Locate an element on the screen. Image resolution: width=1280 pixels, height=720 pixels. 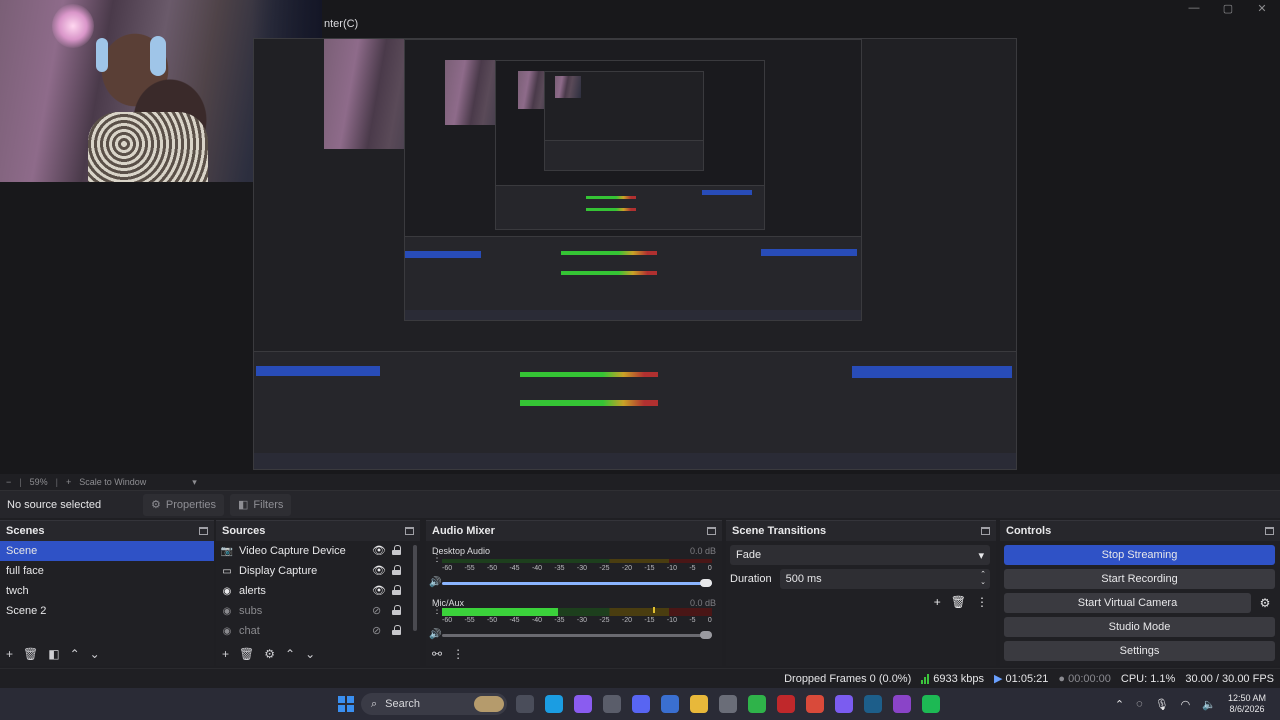
audio-mixer-dock-title: Audio Mixer is located at coordinates (574, 531).